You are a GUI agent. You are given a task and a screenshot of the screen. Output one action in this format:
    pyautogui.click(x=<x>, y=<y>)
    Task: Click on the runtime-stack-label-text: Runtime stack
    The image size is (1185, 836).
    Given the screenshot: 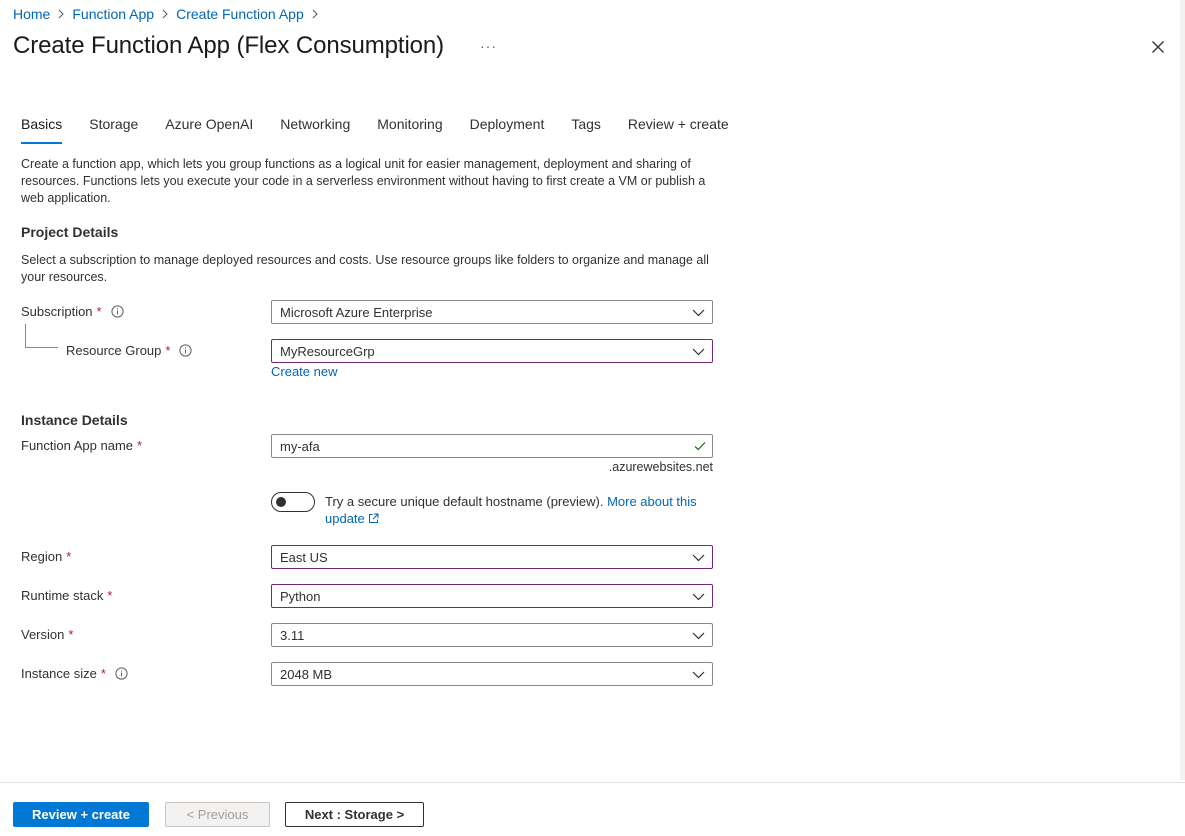 What is the action you would take?
    pyautogui.click(x=62, y=595)
    